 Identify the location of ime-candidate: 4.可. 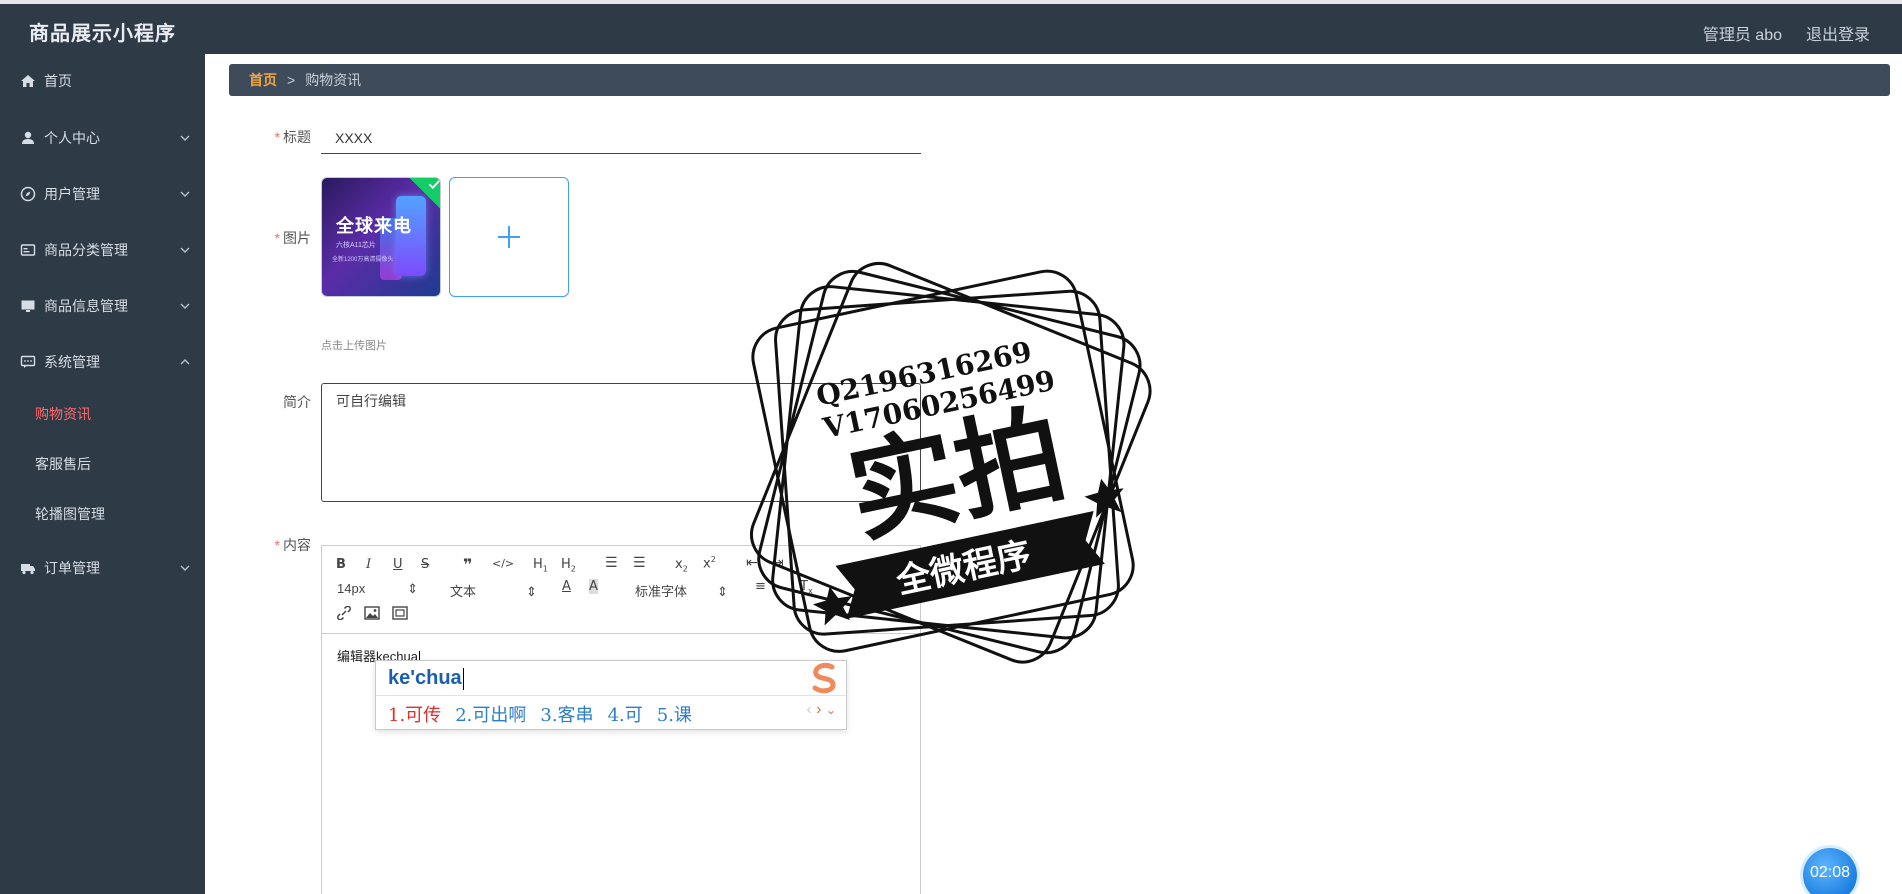
(625, 715).